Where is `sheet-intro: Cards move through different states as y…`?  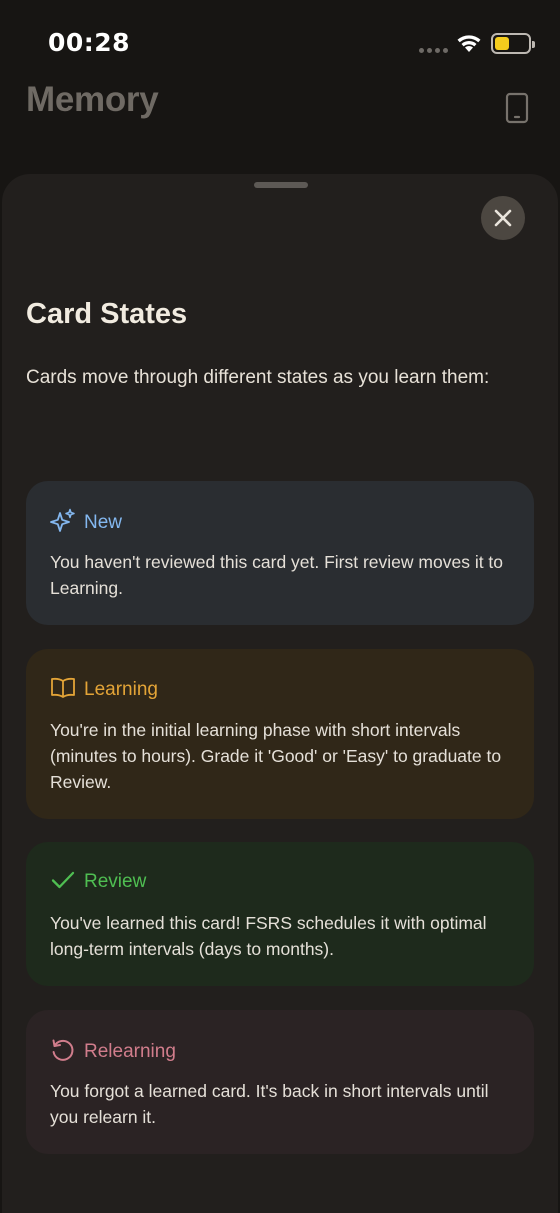
sheet-intro: Cards move through different states as y… is located at coordinates (258, 377).